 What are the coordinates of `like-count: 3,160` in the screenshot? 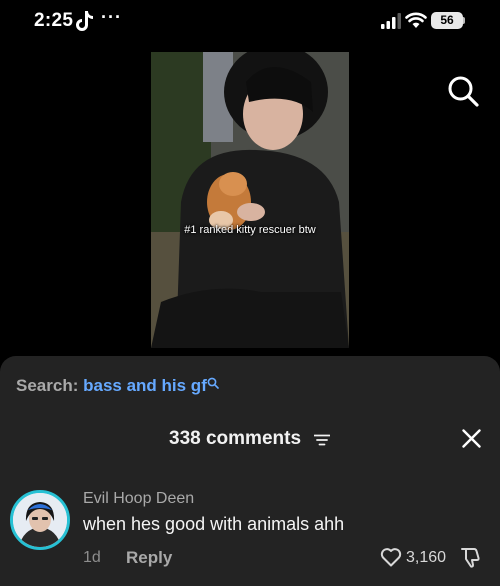 It's located at (426, 557).